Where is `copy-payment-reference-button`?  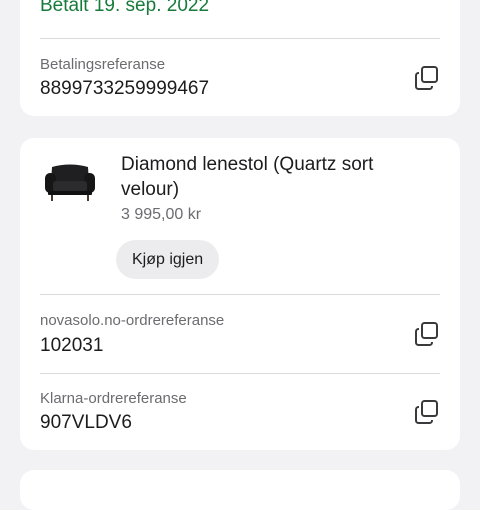
copy-payment-reference-button is located at coordinates (427, 78).